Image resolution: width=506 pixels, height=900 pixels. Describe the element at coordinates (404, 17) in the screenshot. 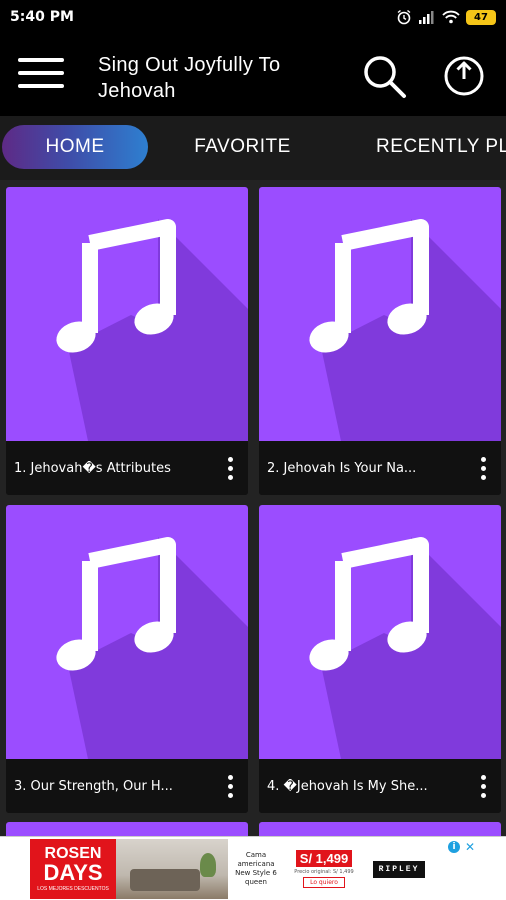

I see `alarm-icon` at that location.